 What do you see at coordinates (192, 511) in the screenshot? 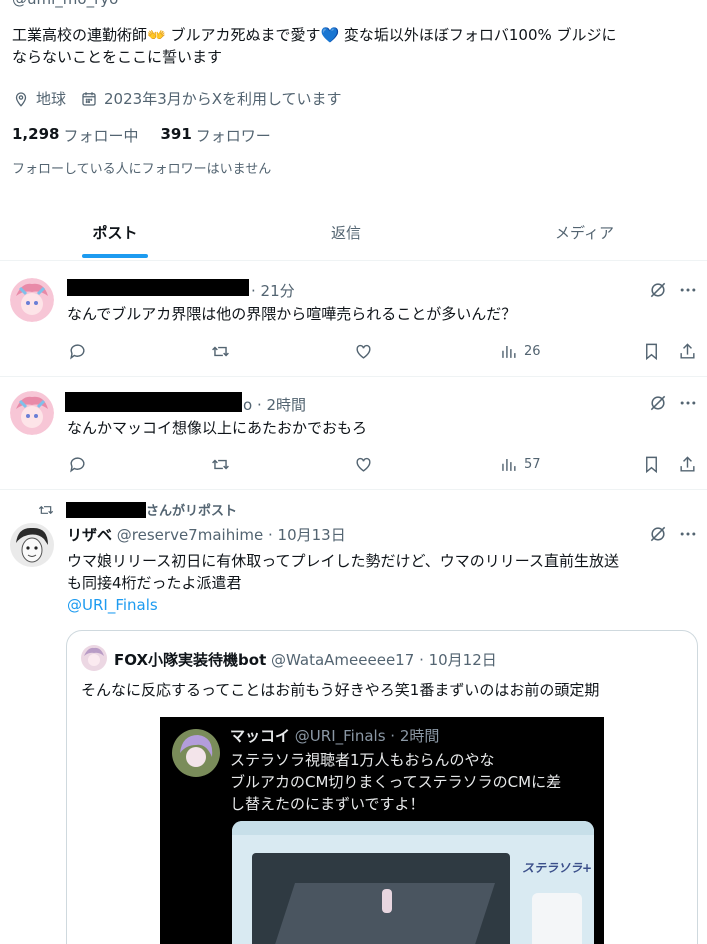
I see `repost-label: さんがリポスト` at bounding box center [192, 511].